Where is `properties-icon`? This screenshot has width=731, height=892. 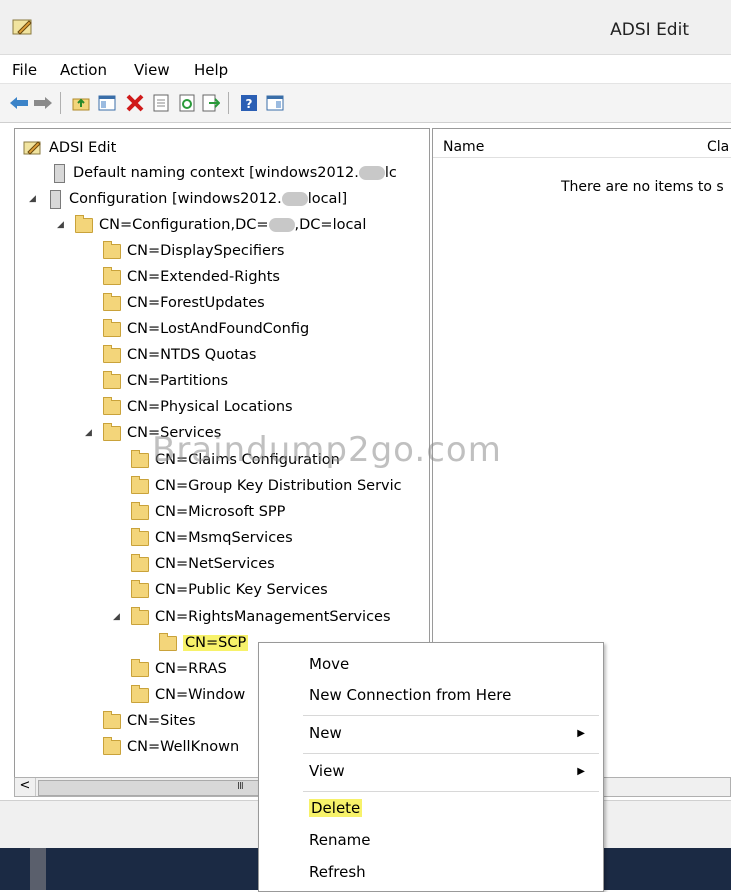 properties-icon is located at coordinates (161, 103).